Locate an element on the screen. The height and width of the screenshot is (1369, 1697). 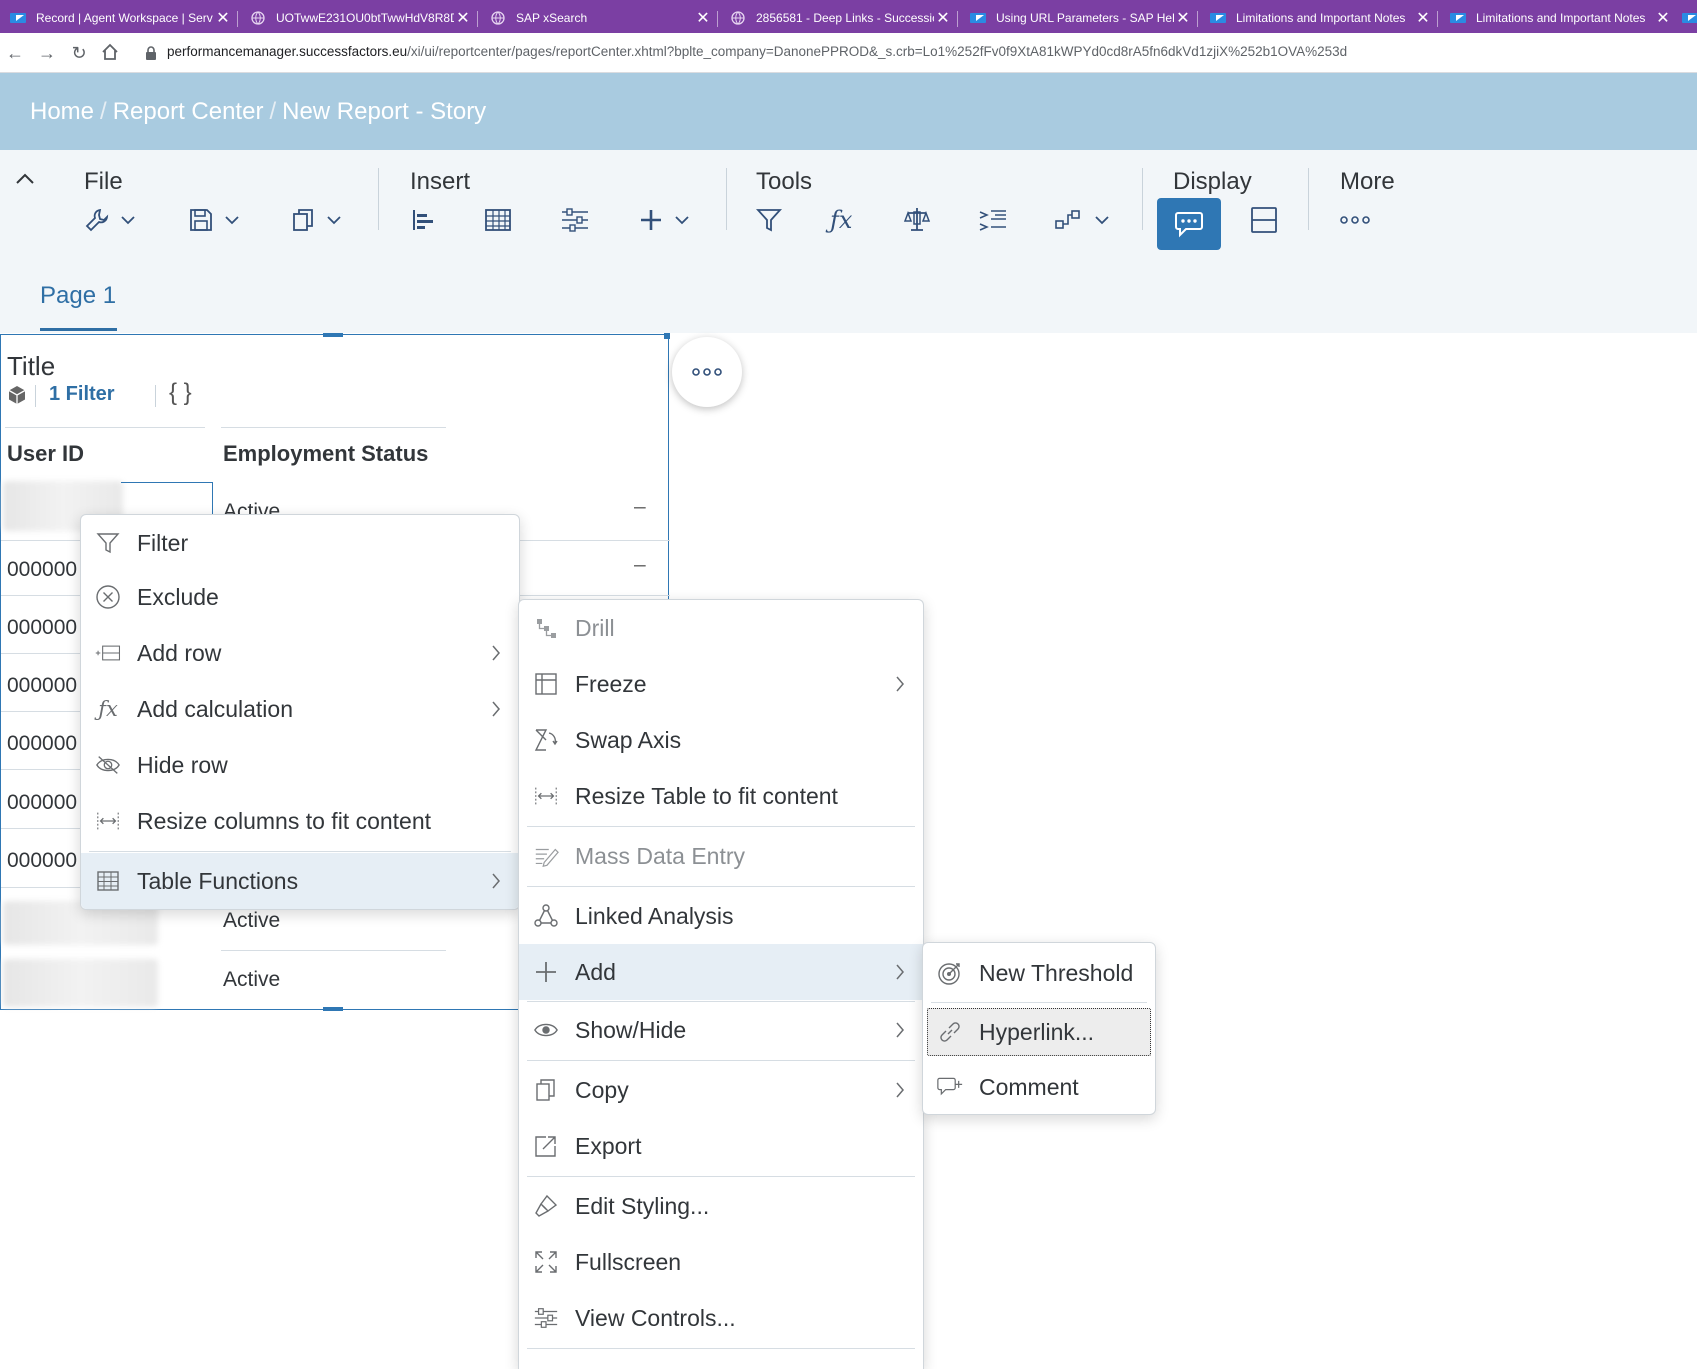
resize-handle-bottom is located at coordinates (333, 1009).